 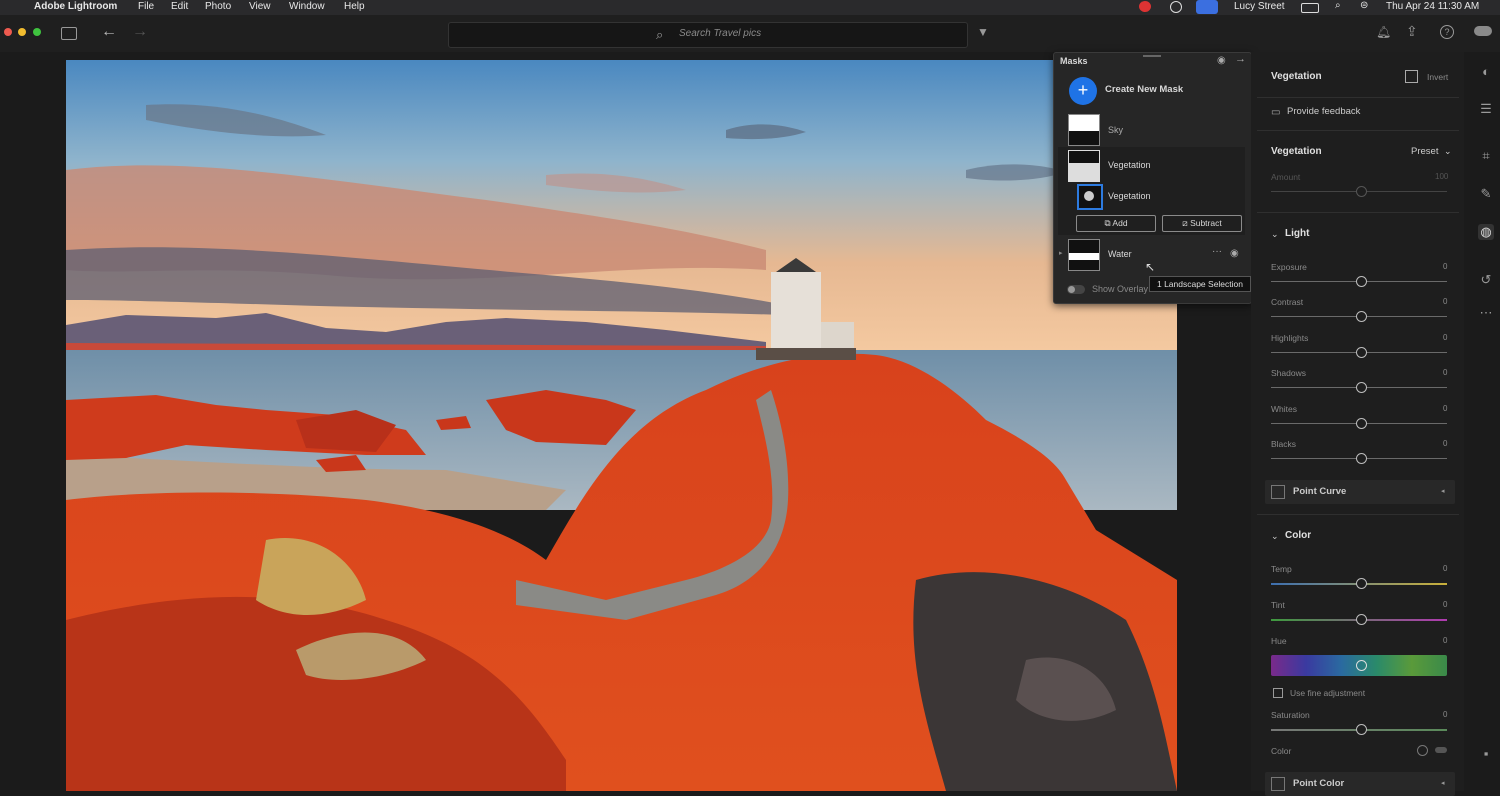 What do you see at coordinates (179, 6) in the screenshot?
I see `menu-edit: Edit` at bounding box center [179, 6].